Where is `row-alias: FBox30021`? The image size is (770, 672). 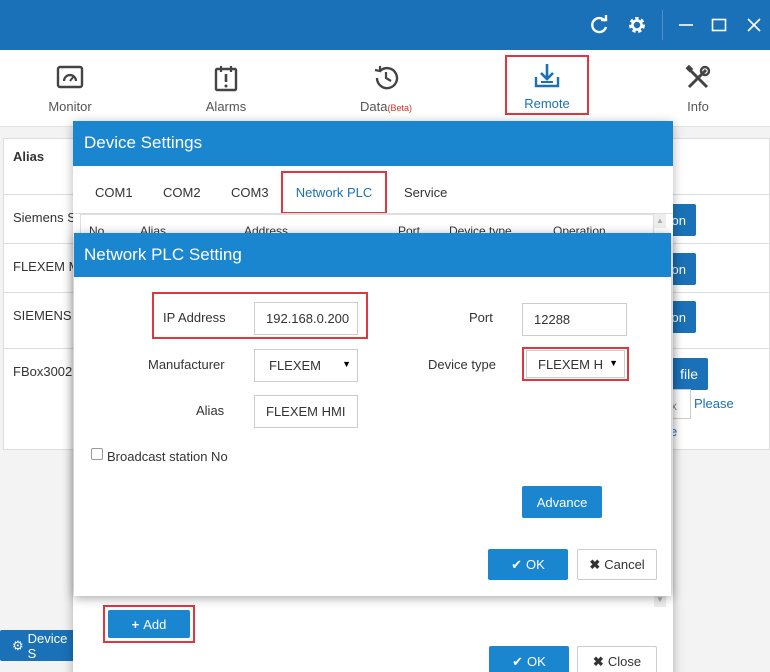
row-alias: FBox30021 is located at coordinates (46, 371).